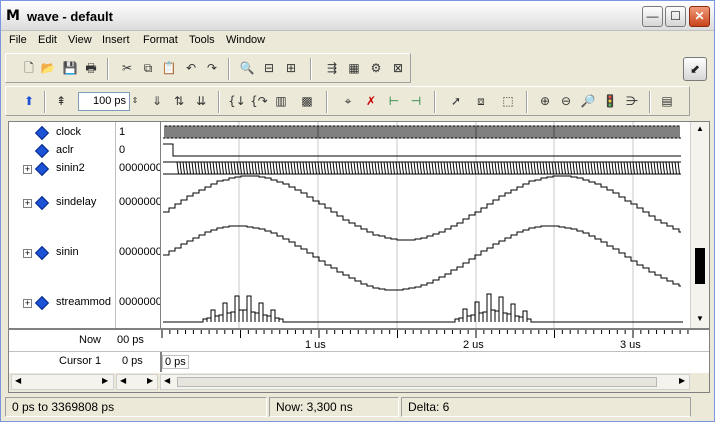  Describe the element at coordinates (179, 101) in the screenshot. I see `continue-icon: ⇅` at that location.